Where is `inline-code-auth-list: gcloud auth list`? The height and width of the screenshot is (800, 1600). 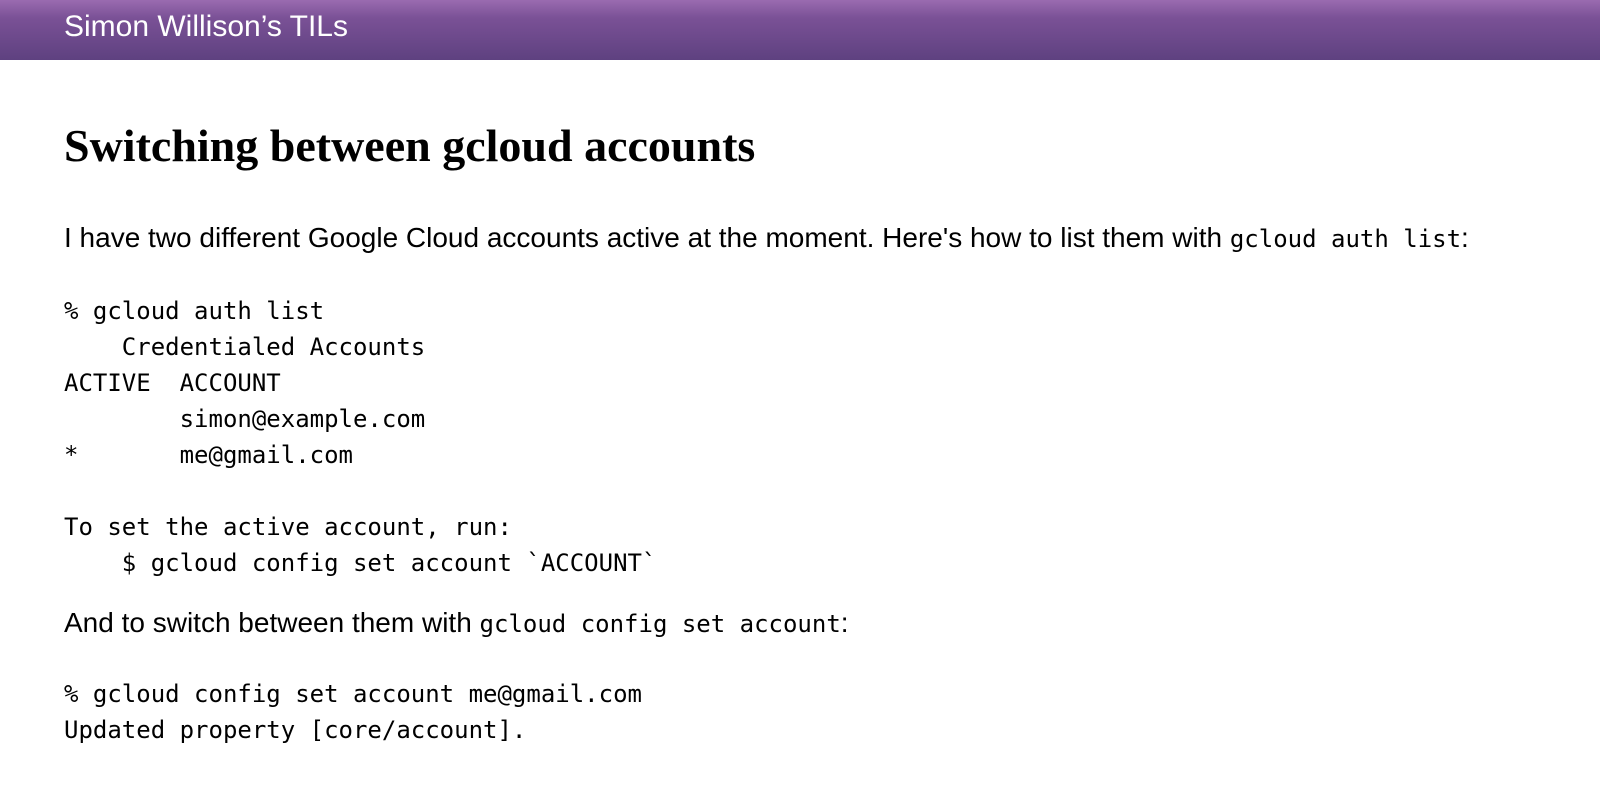 inline-code-auth-list: gcloud auth list is located at coordinates (1345, 239).